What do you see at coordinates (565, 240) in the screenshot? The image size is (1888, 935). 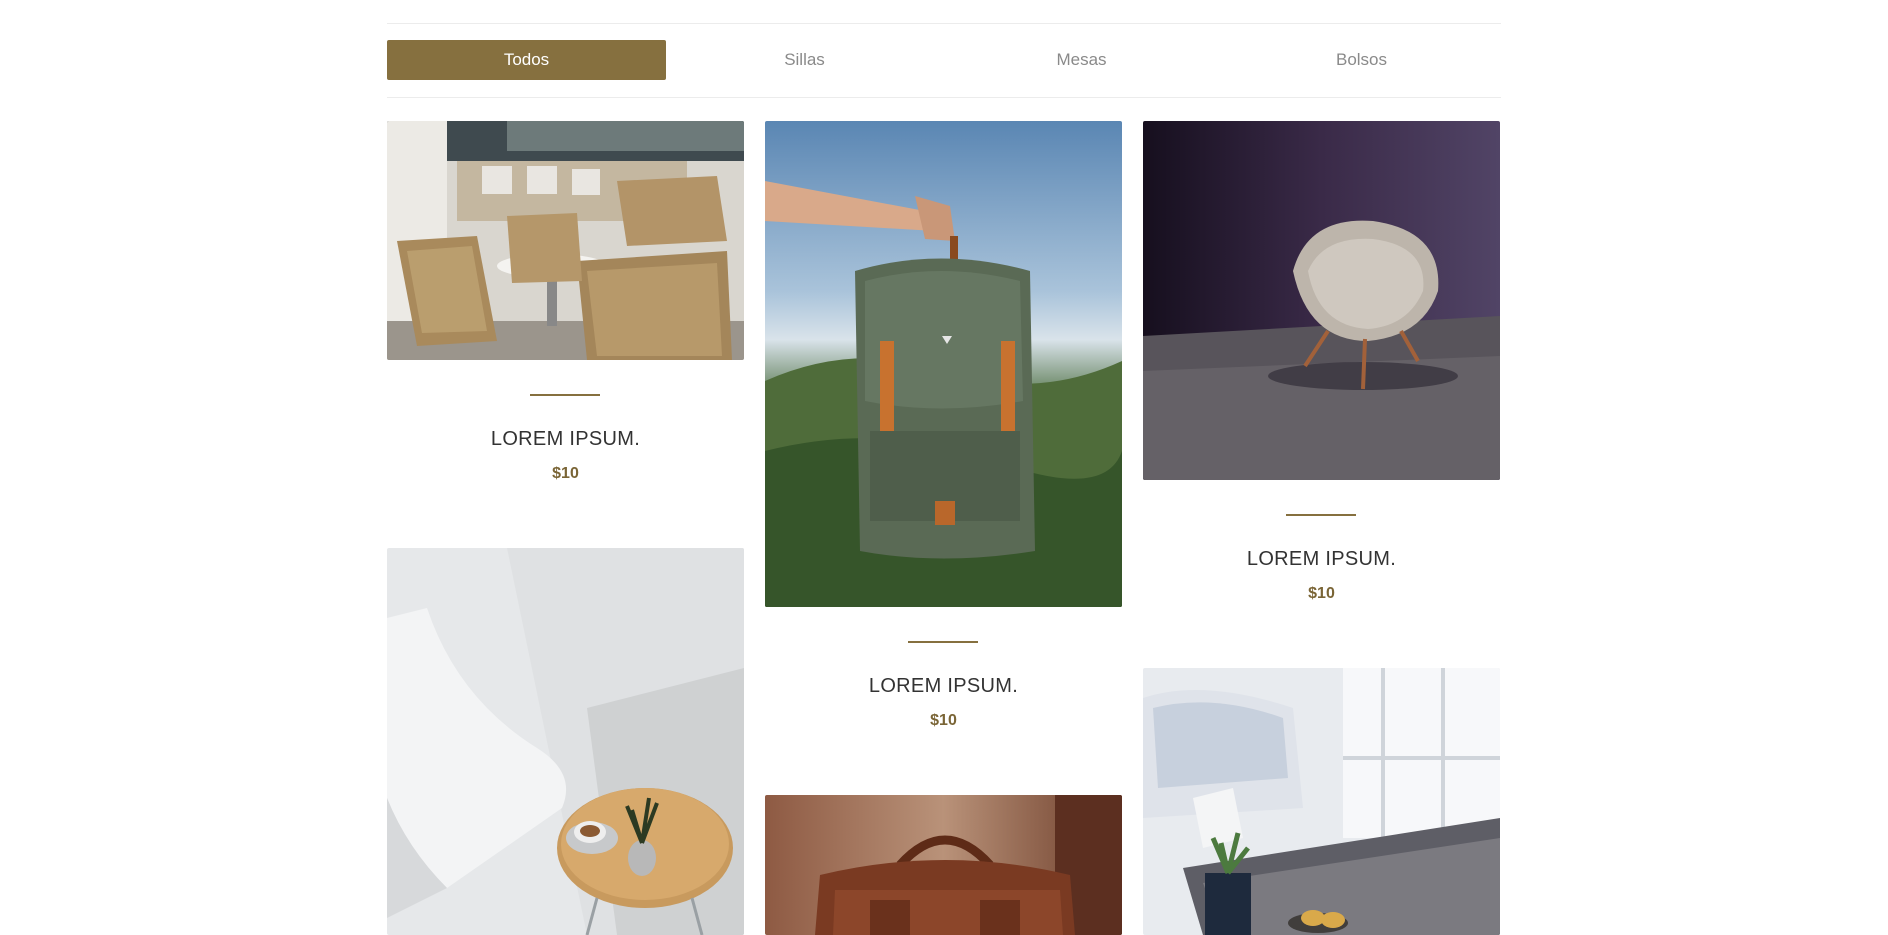 I see `product-image-wicker-chairs` at bounding box center [565, 240].